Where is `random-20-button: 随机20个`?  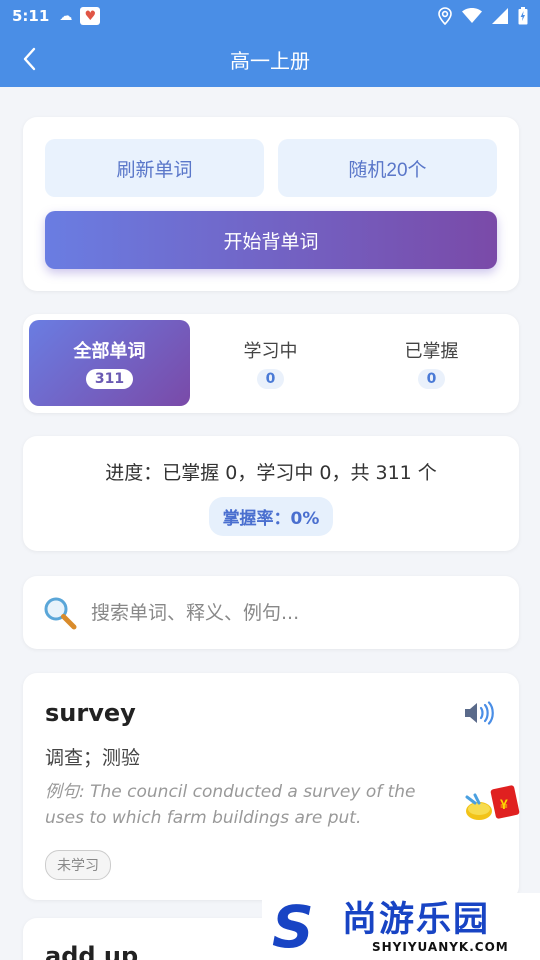 random-20-button: 随机20个 is located at coordinates (387, 168).